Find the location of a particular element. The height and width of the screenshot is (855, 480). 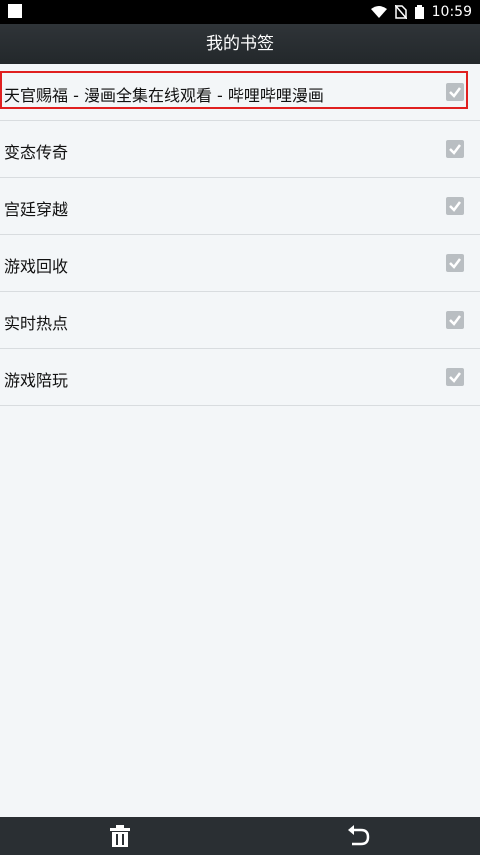

status-bar: 10:59 is located at coordinates (240, 12).